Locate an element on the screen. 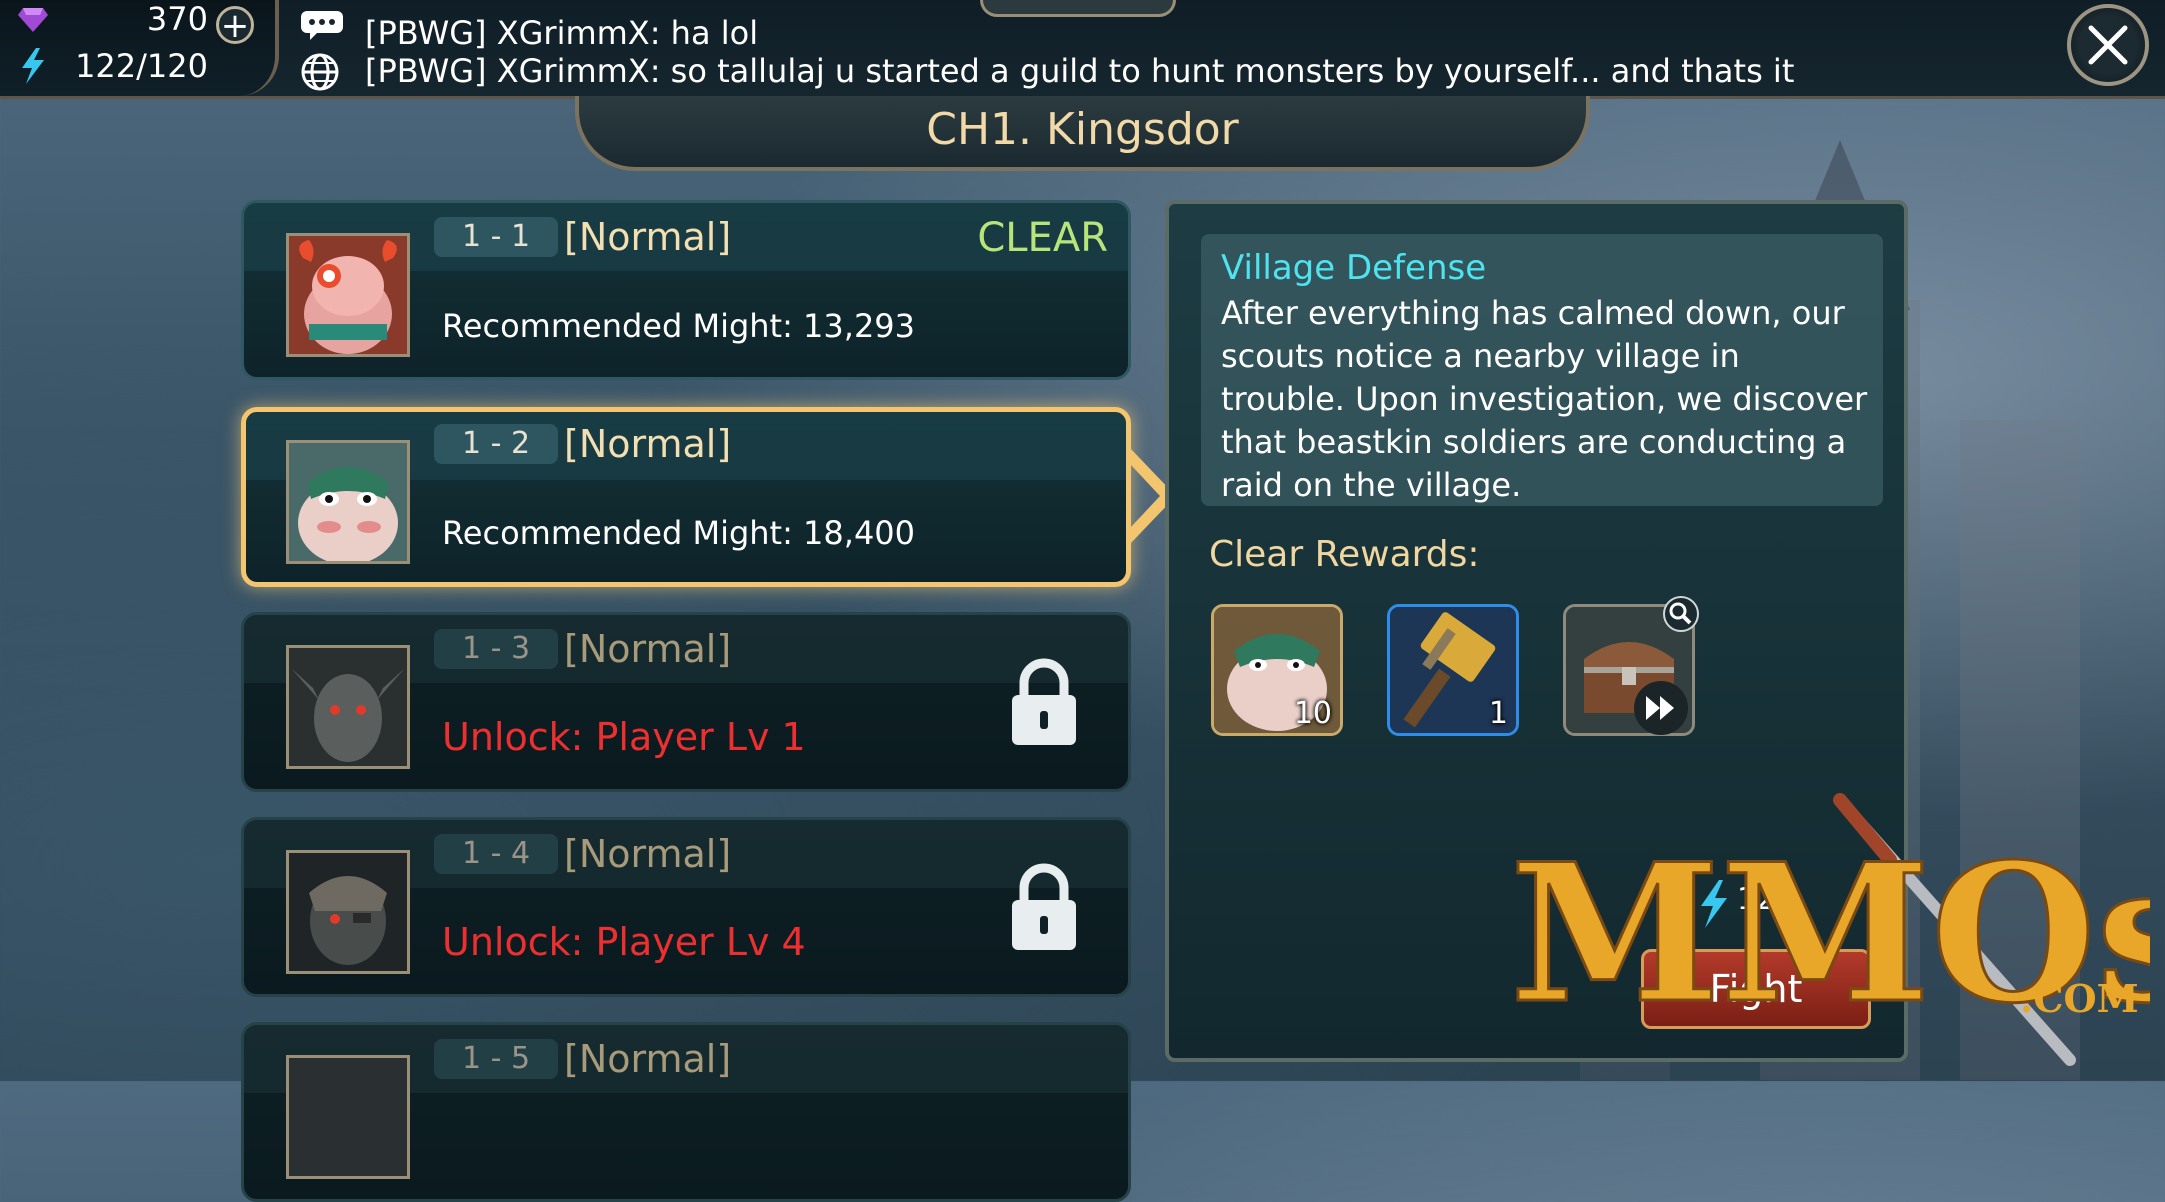 The width and height of the screenshot is (2165, 1202). stamina-row: 122/120 is located at coordinates (113, 66).